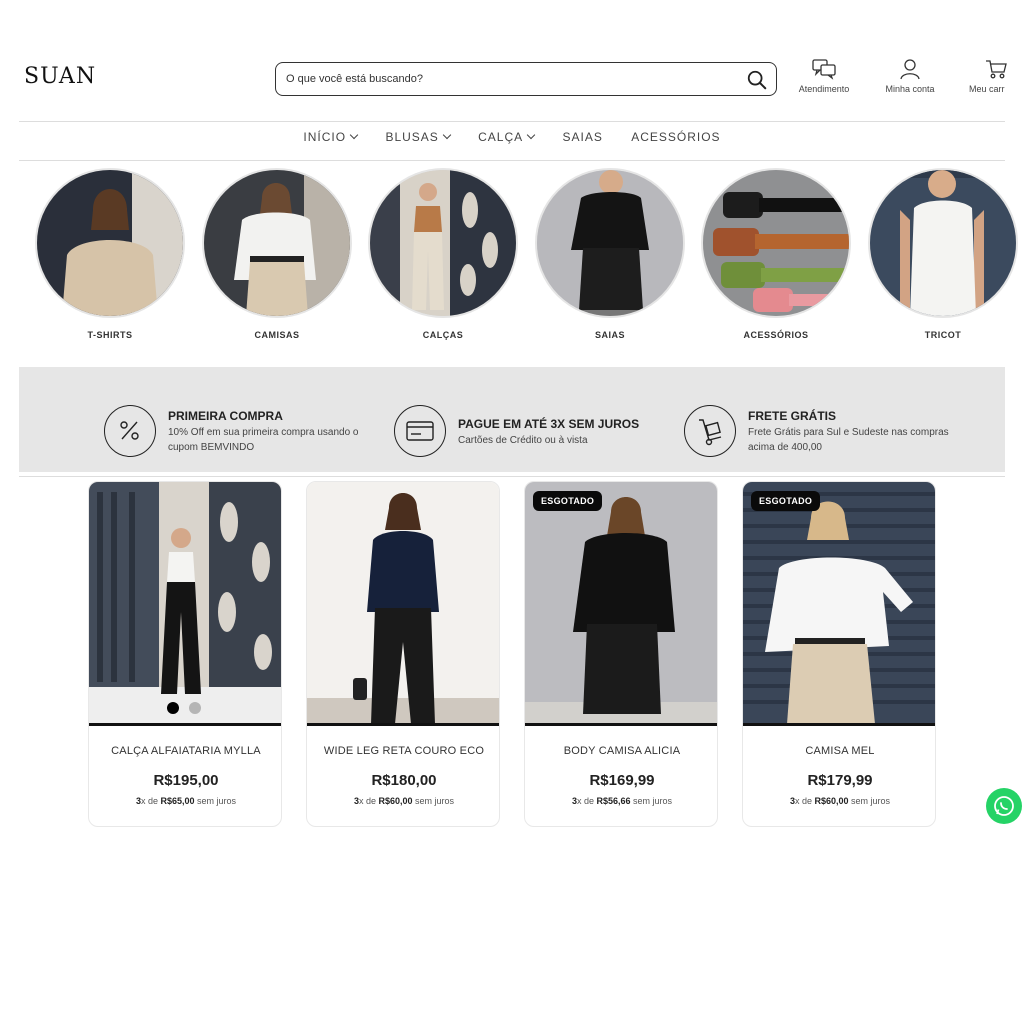 Image resolution: width=1024 pixels, height=1024 pixels. What do you see at coordinates (523, 440) in the screenshot?
I see `benefit-description: Cartões de Crédito ou à vista` at bounding box center [523, 440].